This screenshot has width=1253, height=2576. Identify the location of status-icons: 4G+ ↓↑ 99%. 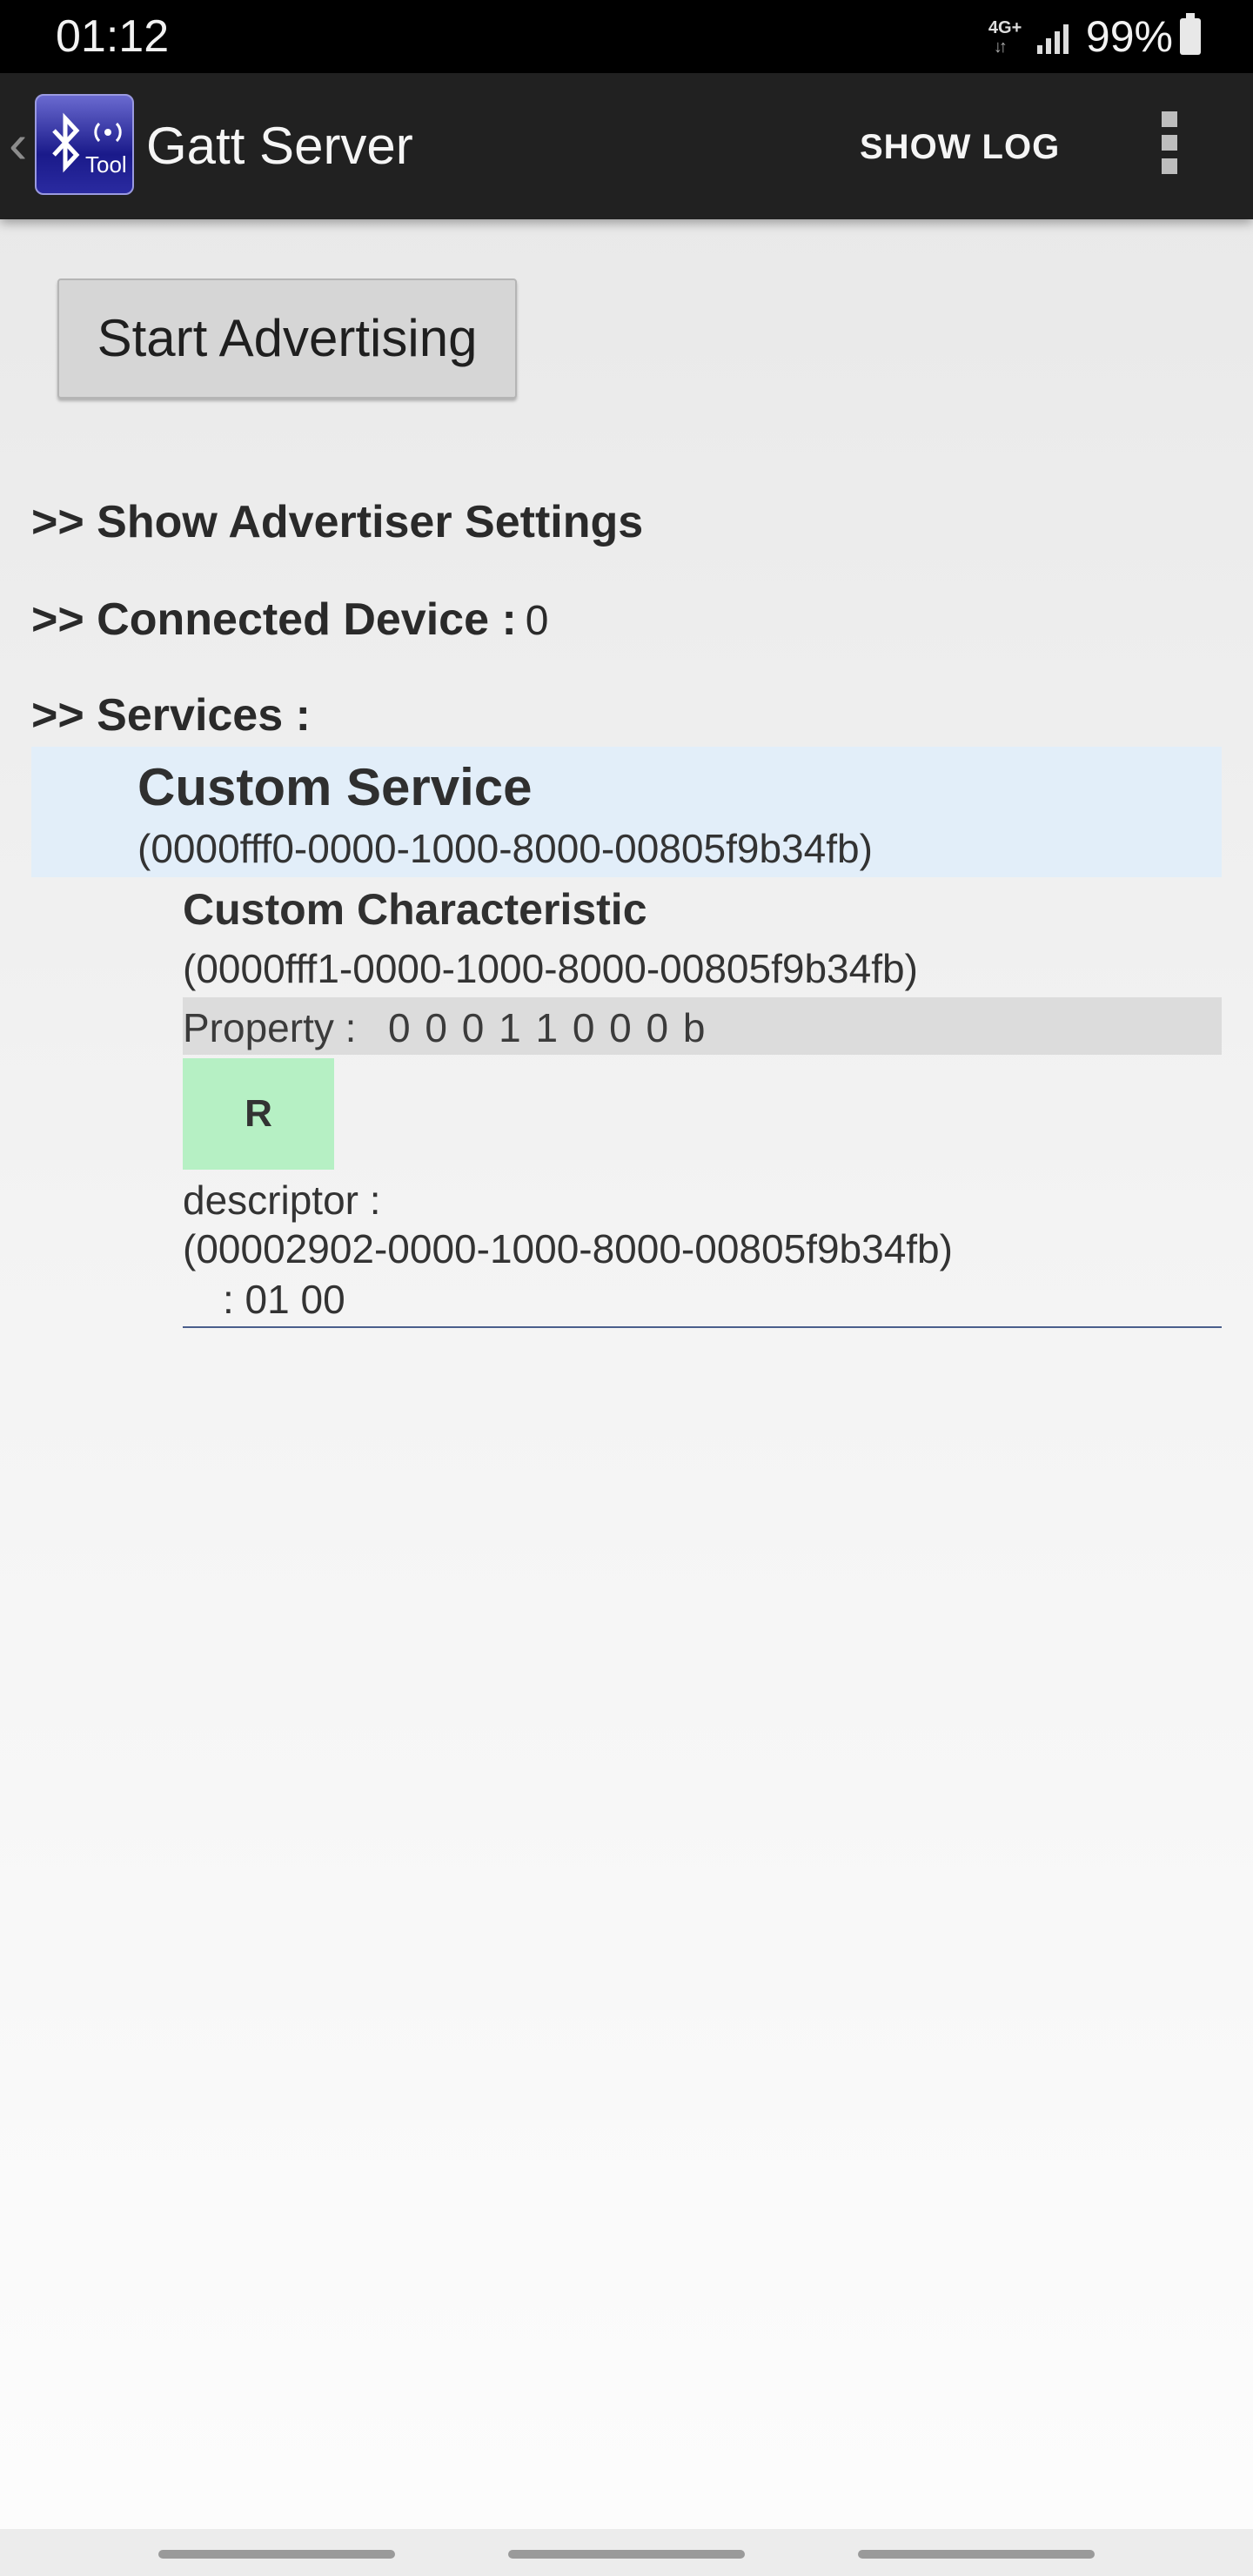
(1094, 37).